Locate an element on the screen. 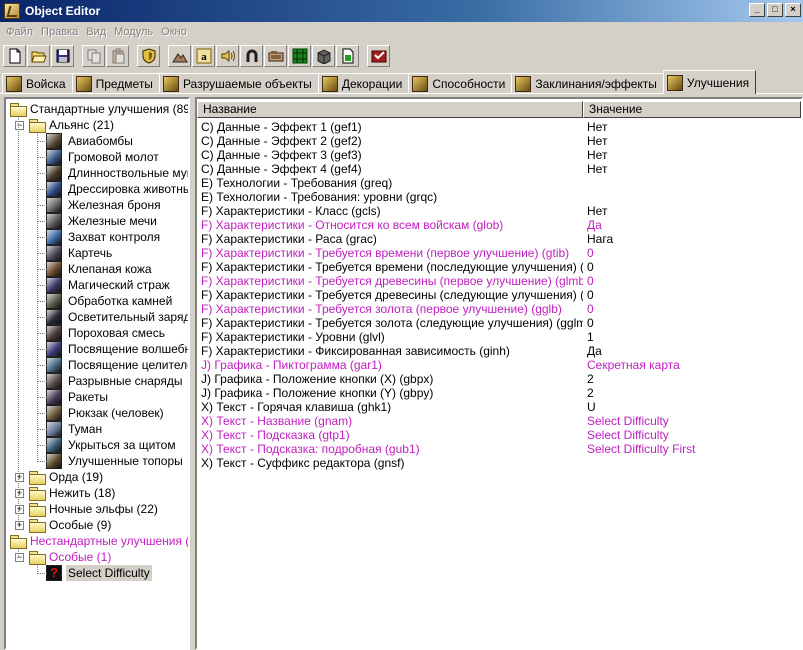  tree-item: Железные мечи is located at coordinates (97, 221).